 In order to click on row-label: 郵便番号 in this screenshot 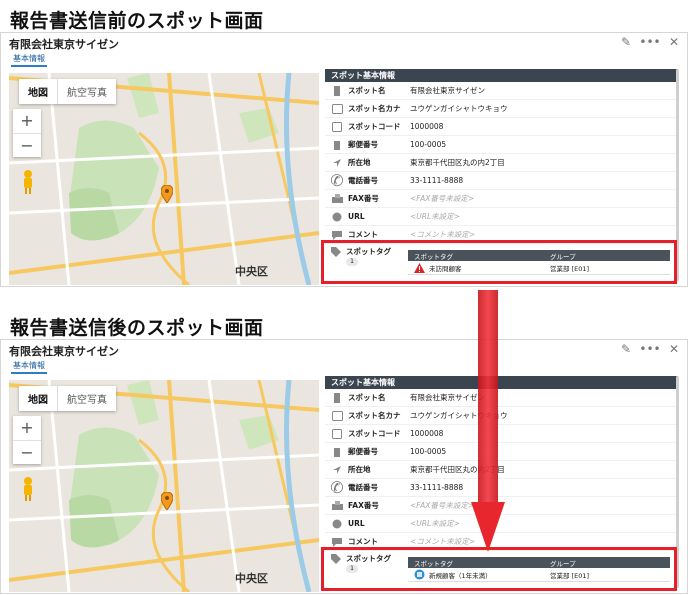, I will do `click(363, 144)`.